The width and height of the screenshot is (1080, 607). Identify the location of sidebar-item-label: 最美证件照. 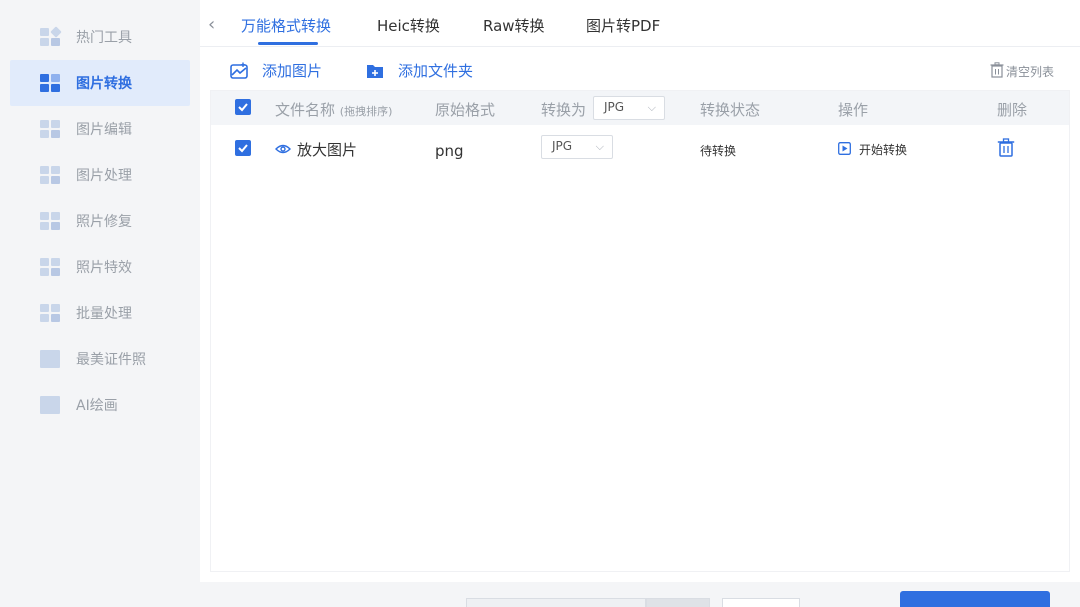
(111, 360).